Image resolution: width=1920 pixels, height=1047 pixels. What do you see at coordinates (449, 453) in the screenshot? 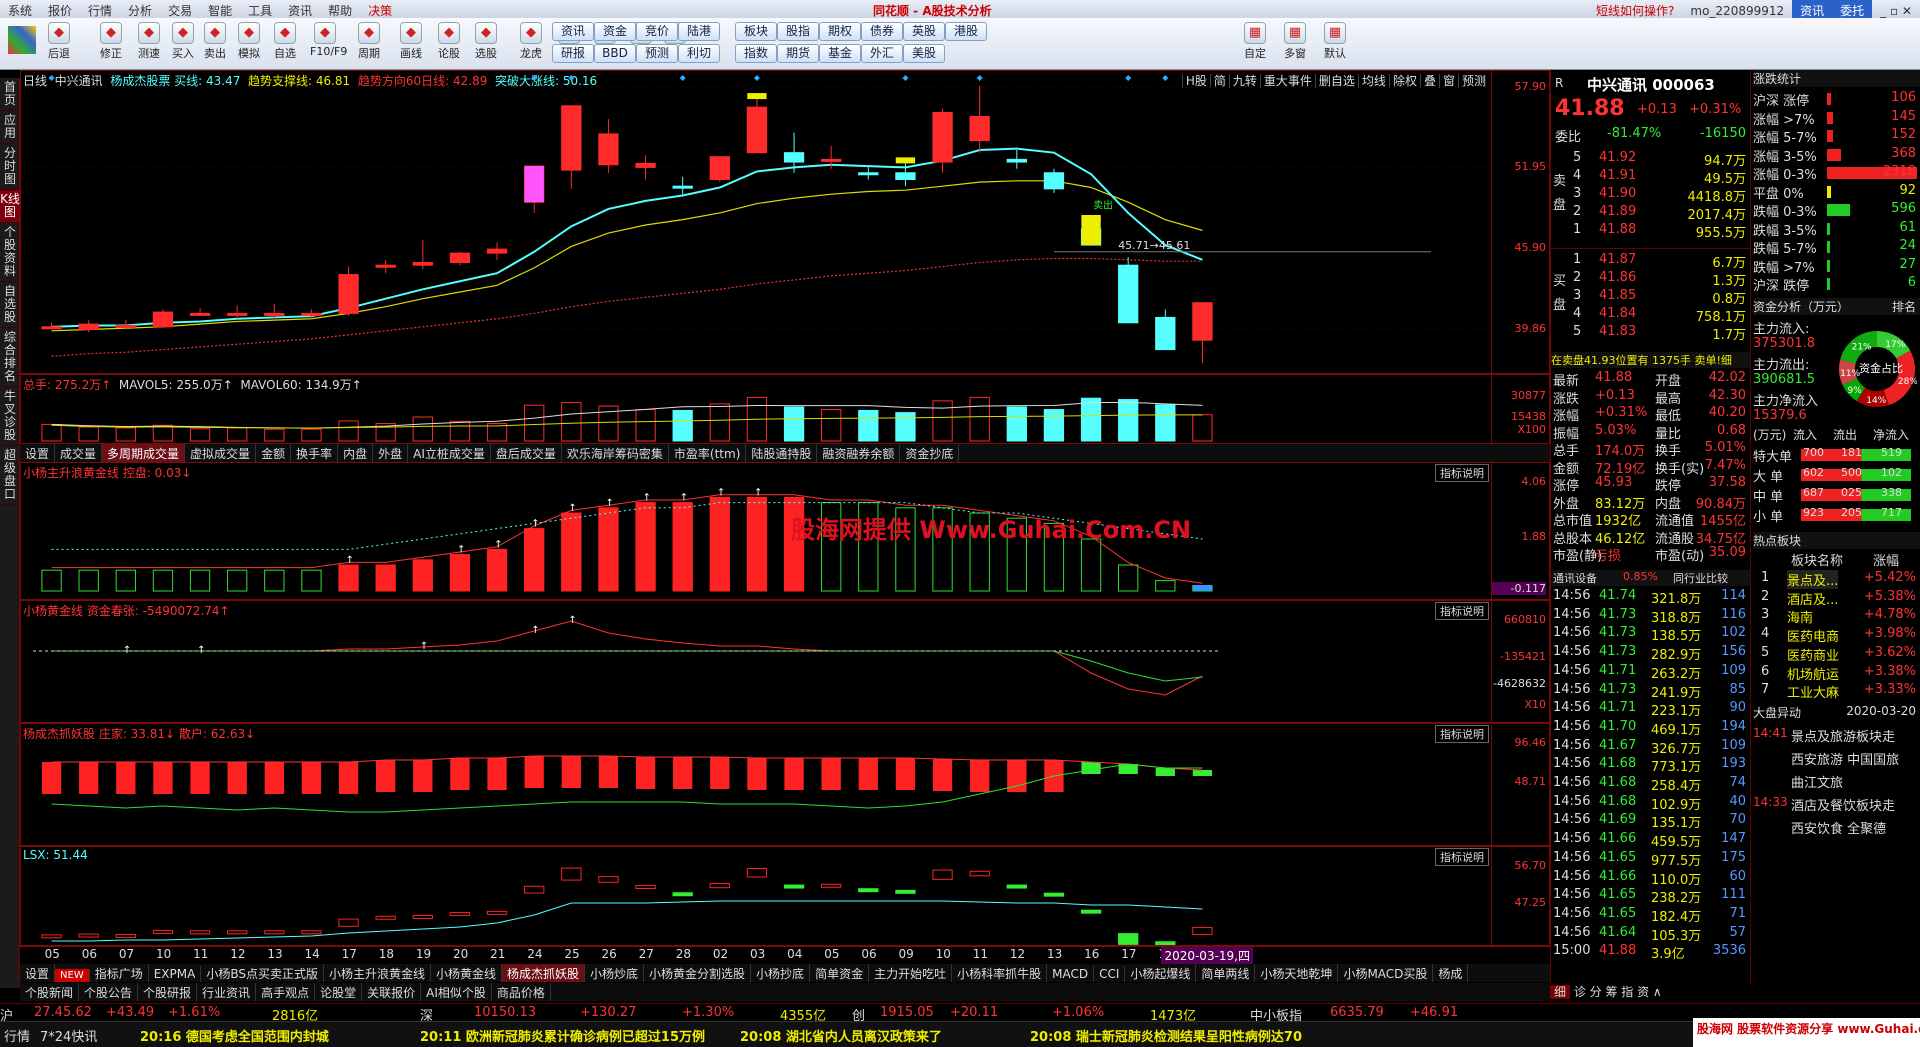
I see `tab1-8: AI立桩成交量` at bounding box center [449, 453].